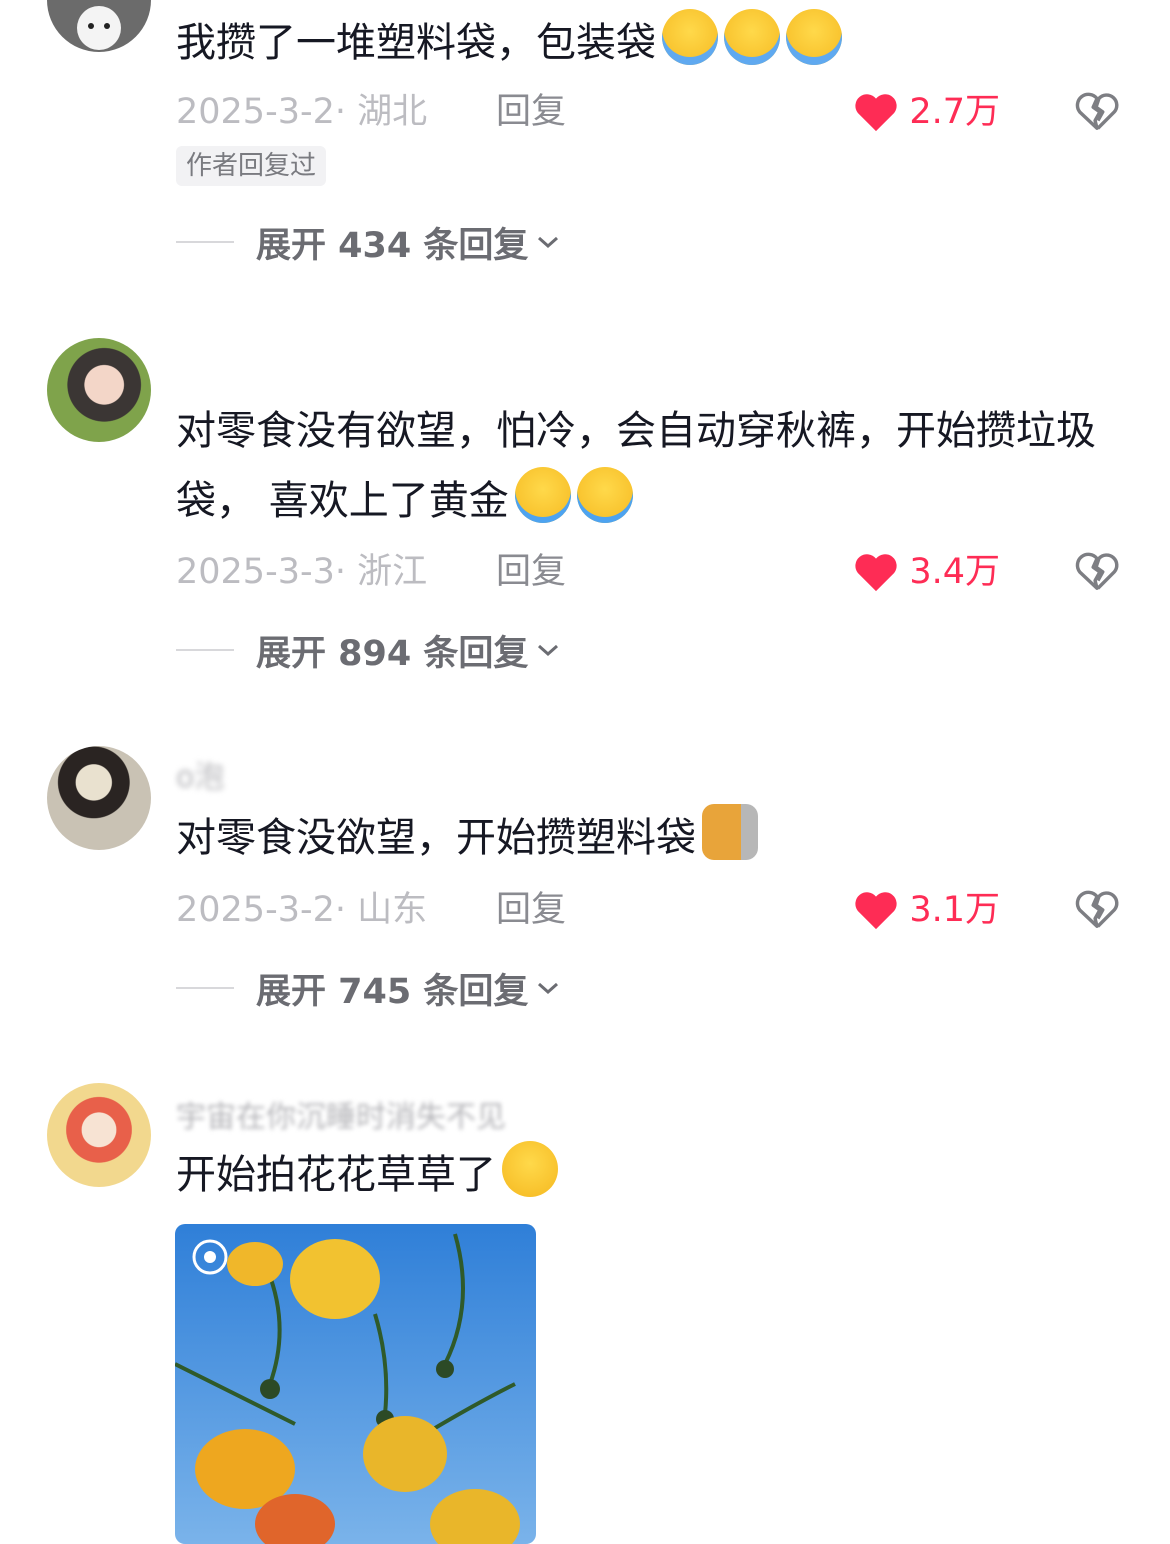  I want to click on avatar-cartoon-icon, so click(99, 28).